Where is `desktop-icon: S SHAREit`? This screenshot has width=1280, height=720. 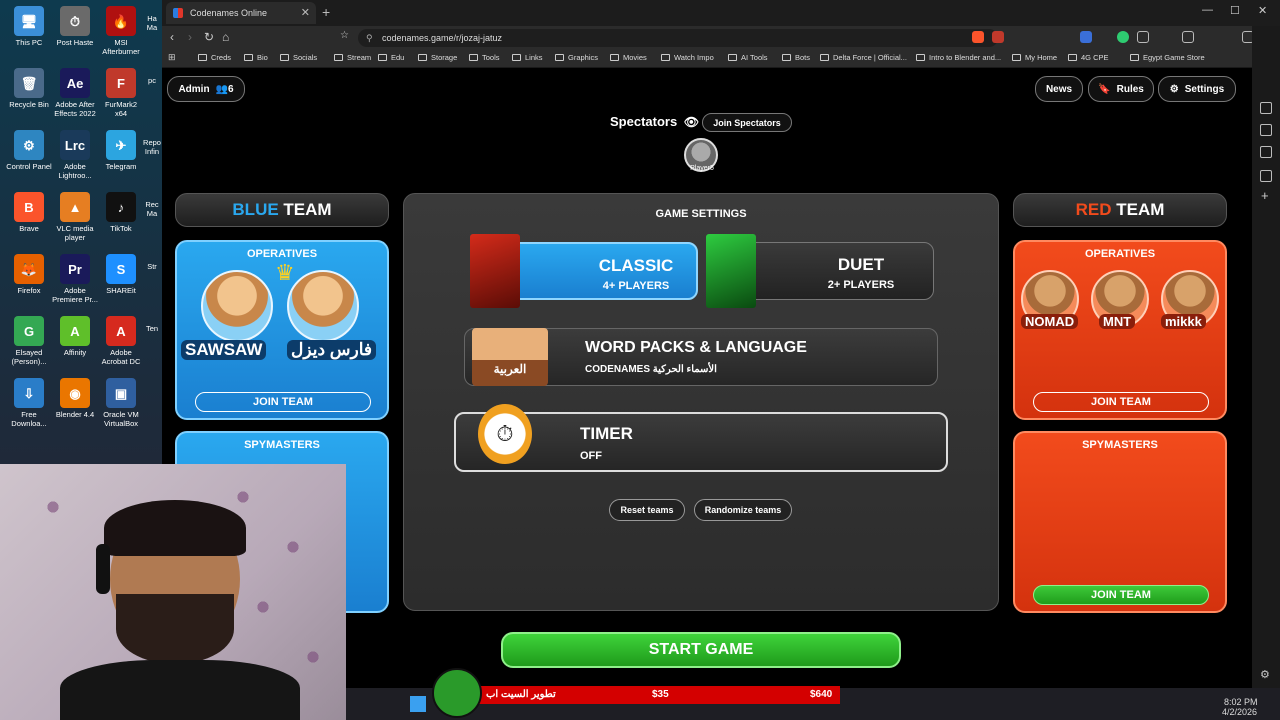
desktop-icon: S SHAREit is located at coordinates (121, 274).